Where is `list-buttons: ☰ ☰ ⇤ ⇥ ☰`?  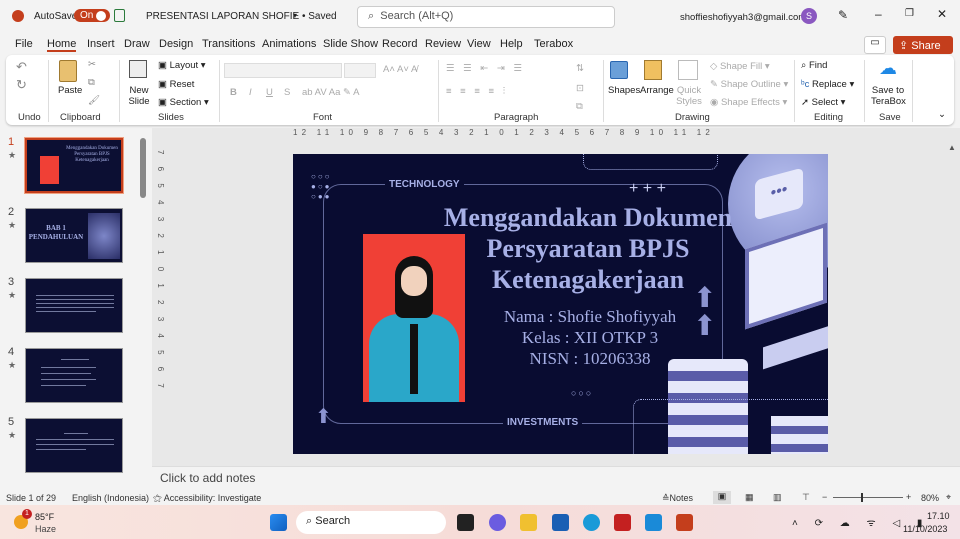 list-buttons: ☰ ☰ ⇤ ⇥ ☰ is located at coordinates (485, 68).